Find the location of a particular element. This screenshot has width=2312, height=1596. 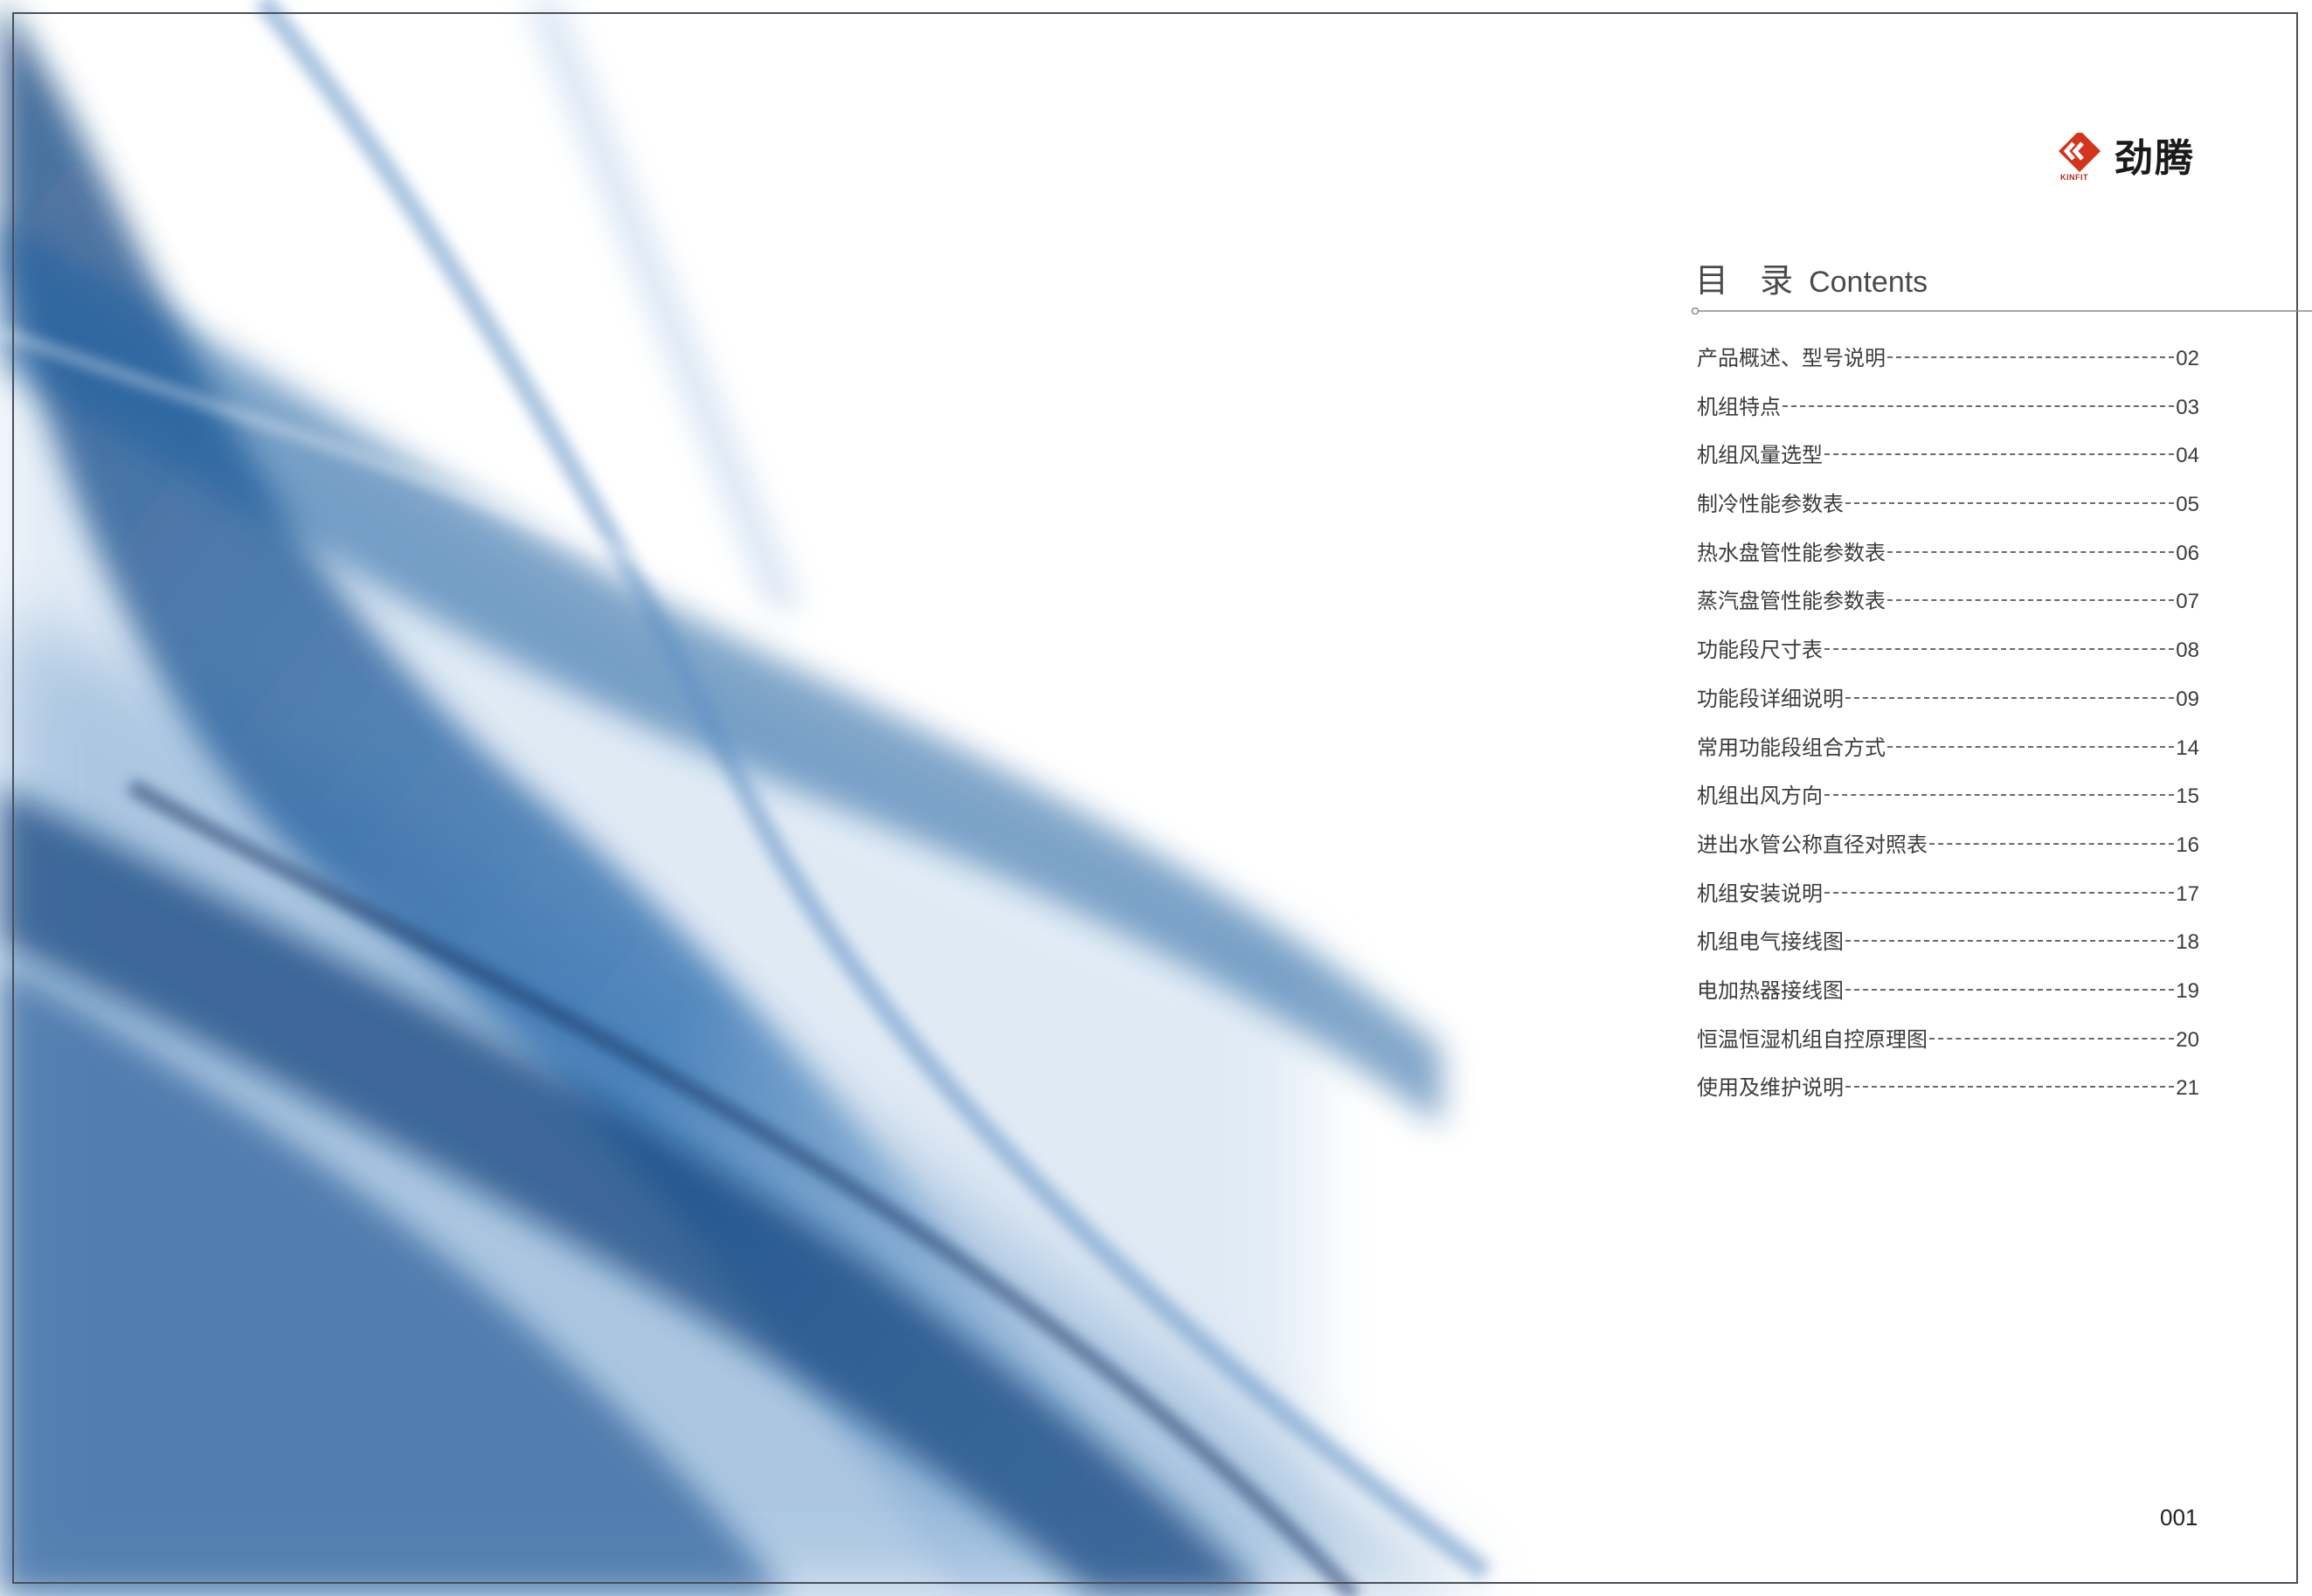

toc-item: 机组风量选型 04 is located at coordinates (1948, 462).